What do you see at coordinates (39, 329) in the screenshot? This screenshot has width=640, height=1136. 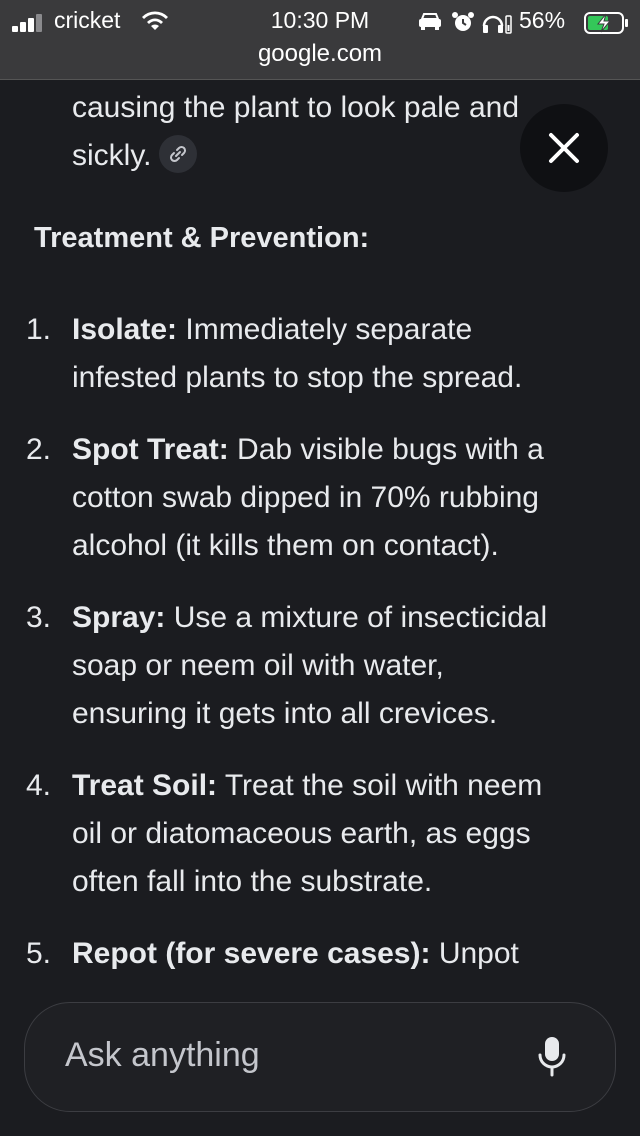 I see `list-number: 1.` at bounding box center [39, 329].